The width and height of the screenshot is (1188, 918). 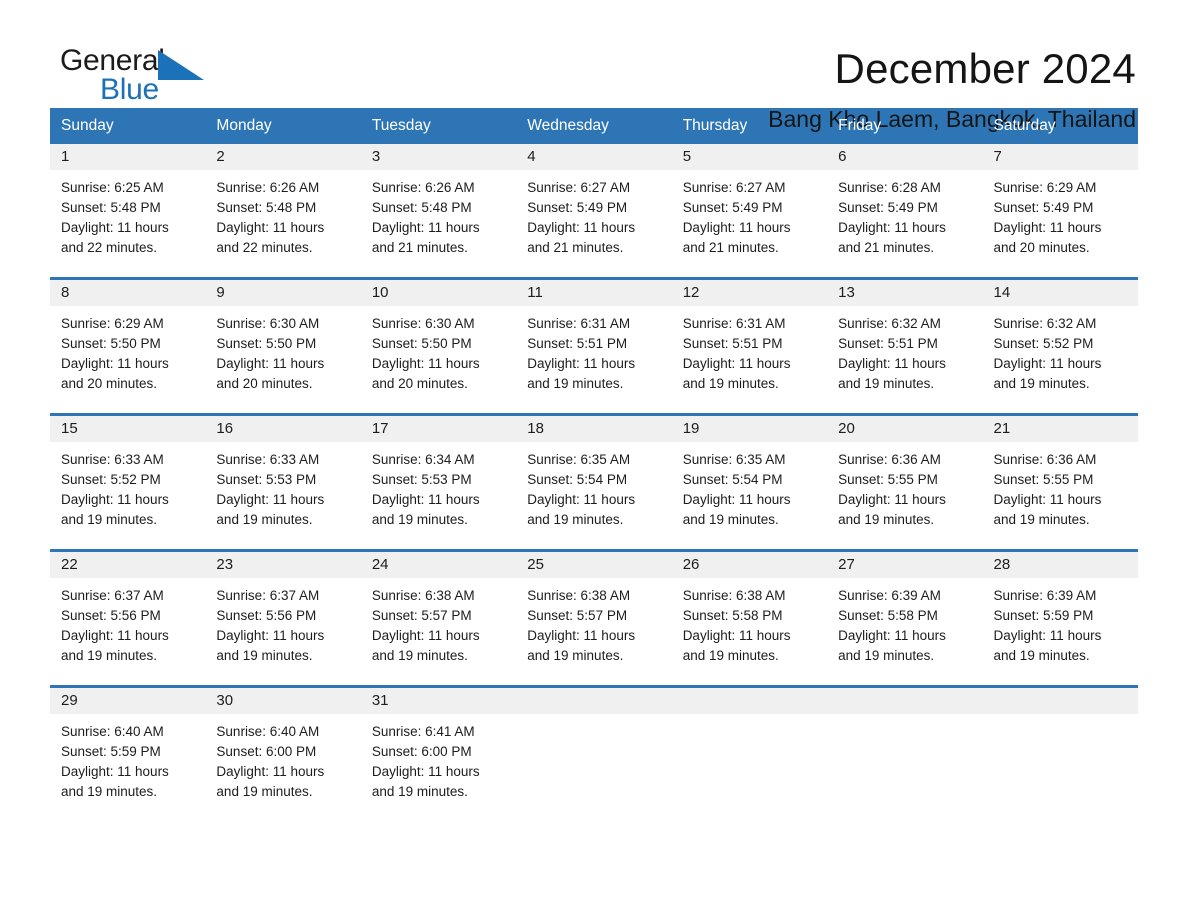 I want to click on sunrise-text: Sunrise: 6:32 AM, so click(x=889, y=323).